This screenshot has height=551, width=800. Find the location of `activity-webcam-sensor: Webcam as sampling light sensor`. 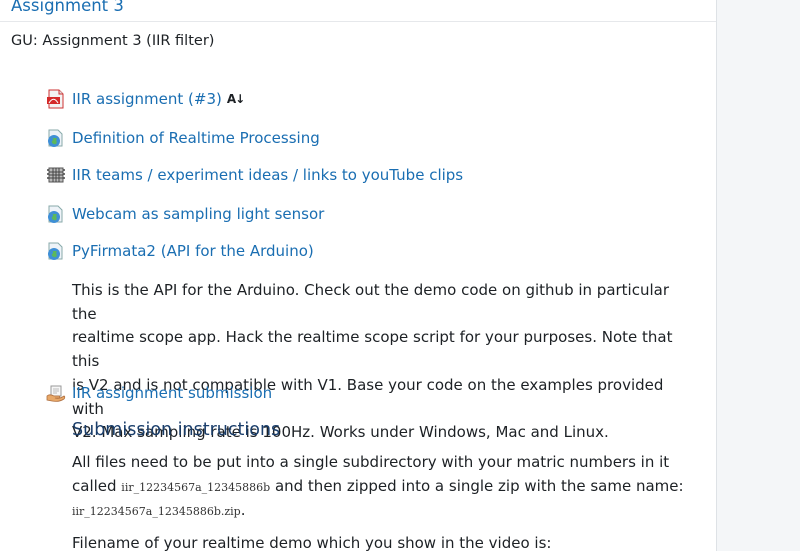

activity-webcam-sensor: Webcam as sampling light sensor is located at coordinates (185, 214).